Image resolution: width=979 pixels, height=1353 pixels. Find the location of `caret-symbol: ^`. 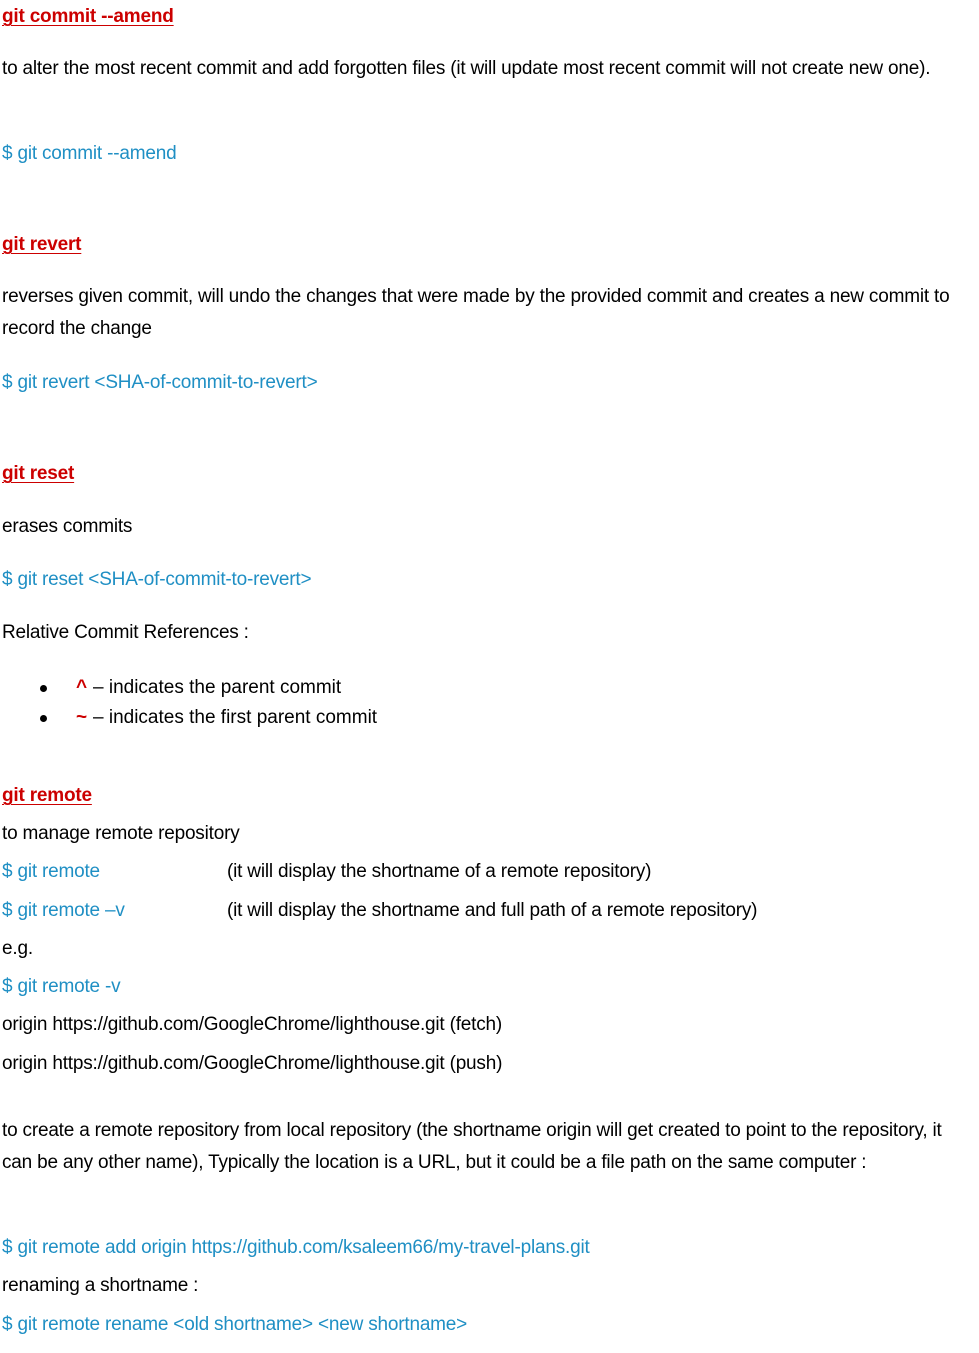

caret-symbol: ^ is located at coordinates (82, 687).